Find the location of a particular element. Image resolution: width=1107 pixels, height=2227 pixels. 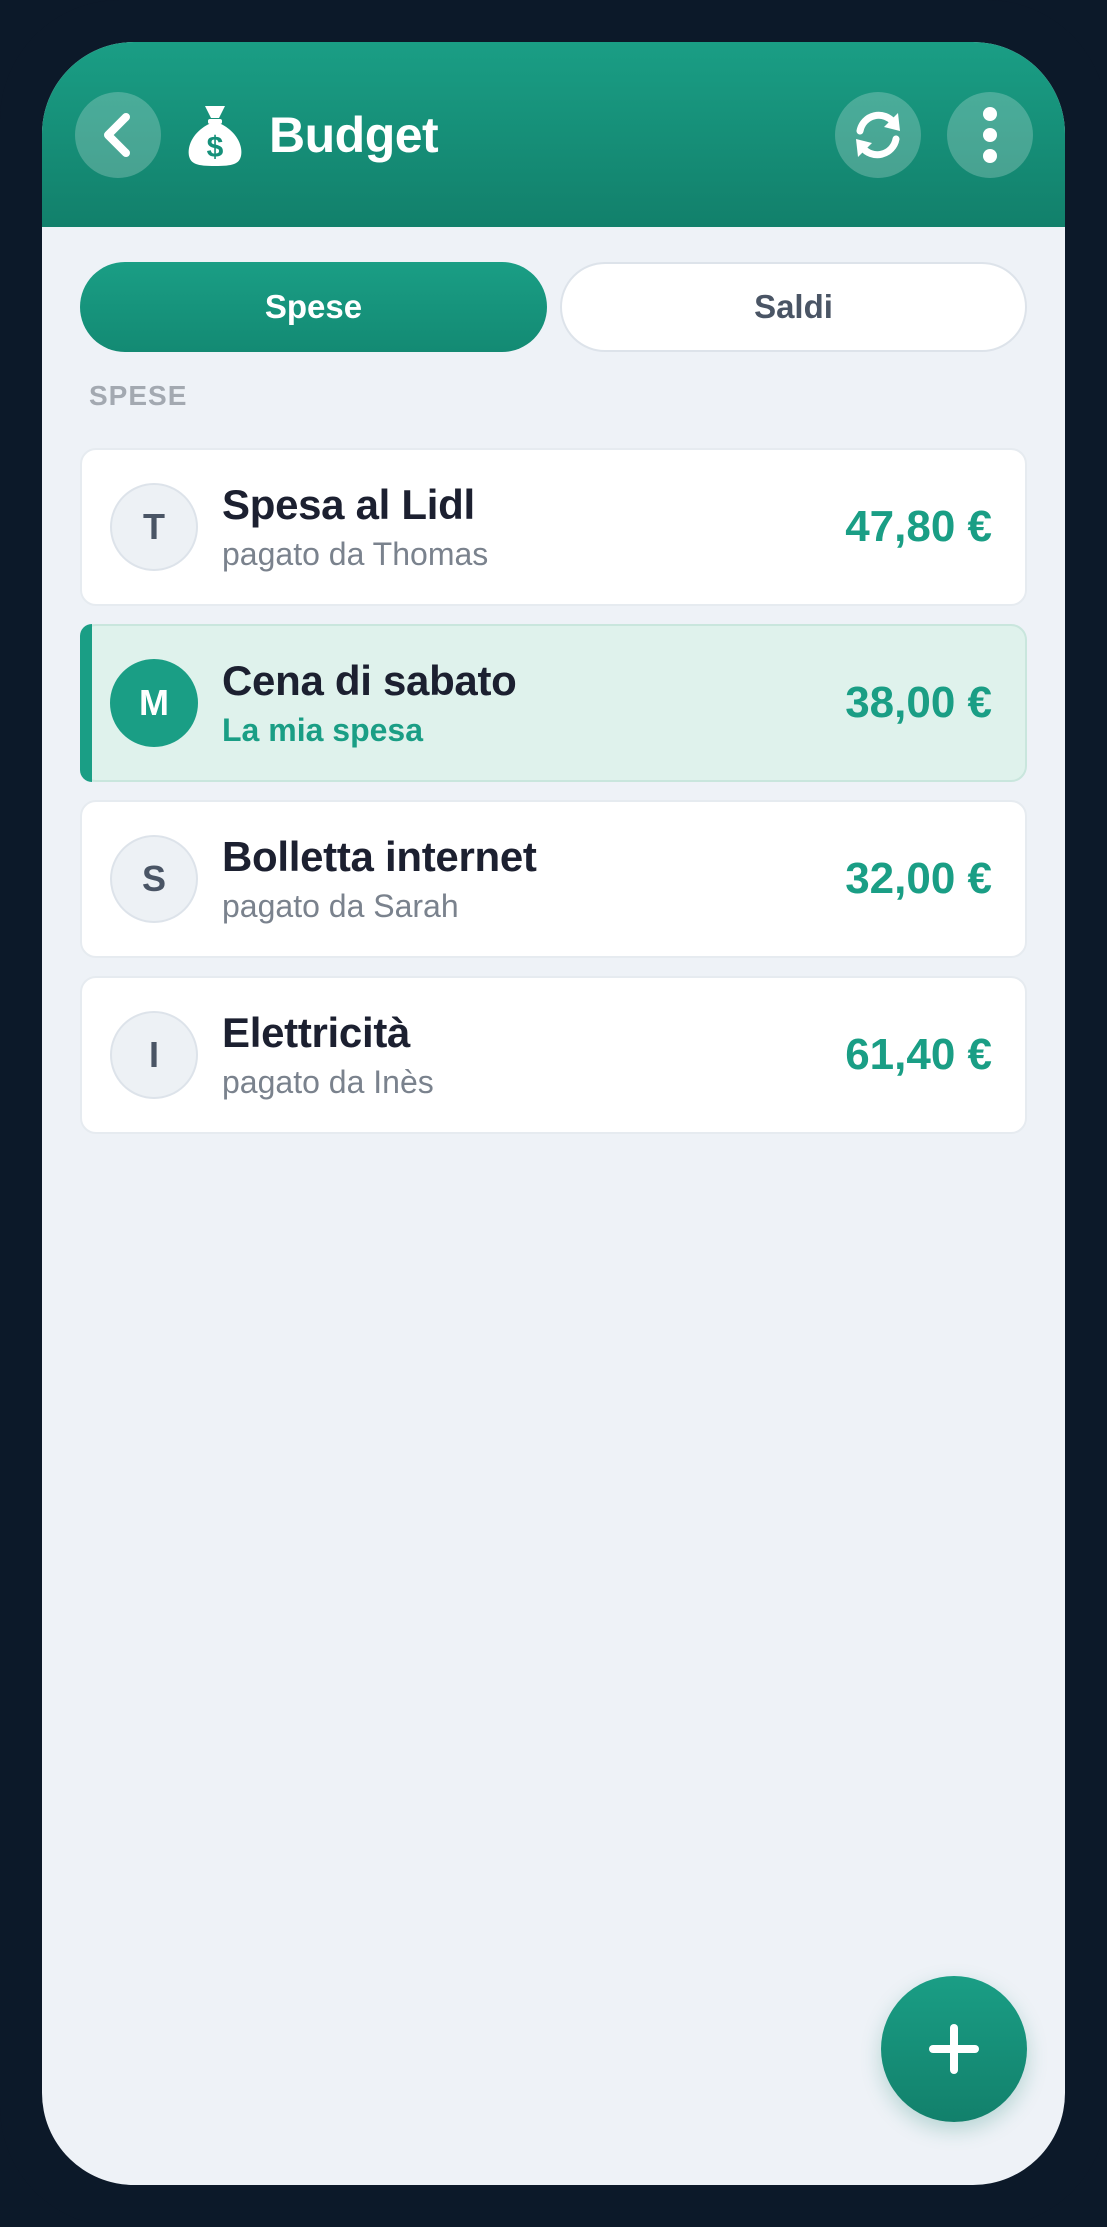

expense-item: T Spesa al Lidl pagato da Thomas 47,80 € is located at coordinates (553, 527).